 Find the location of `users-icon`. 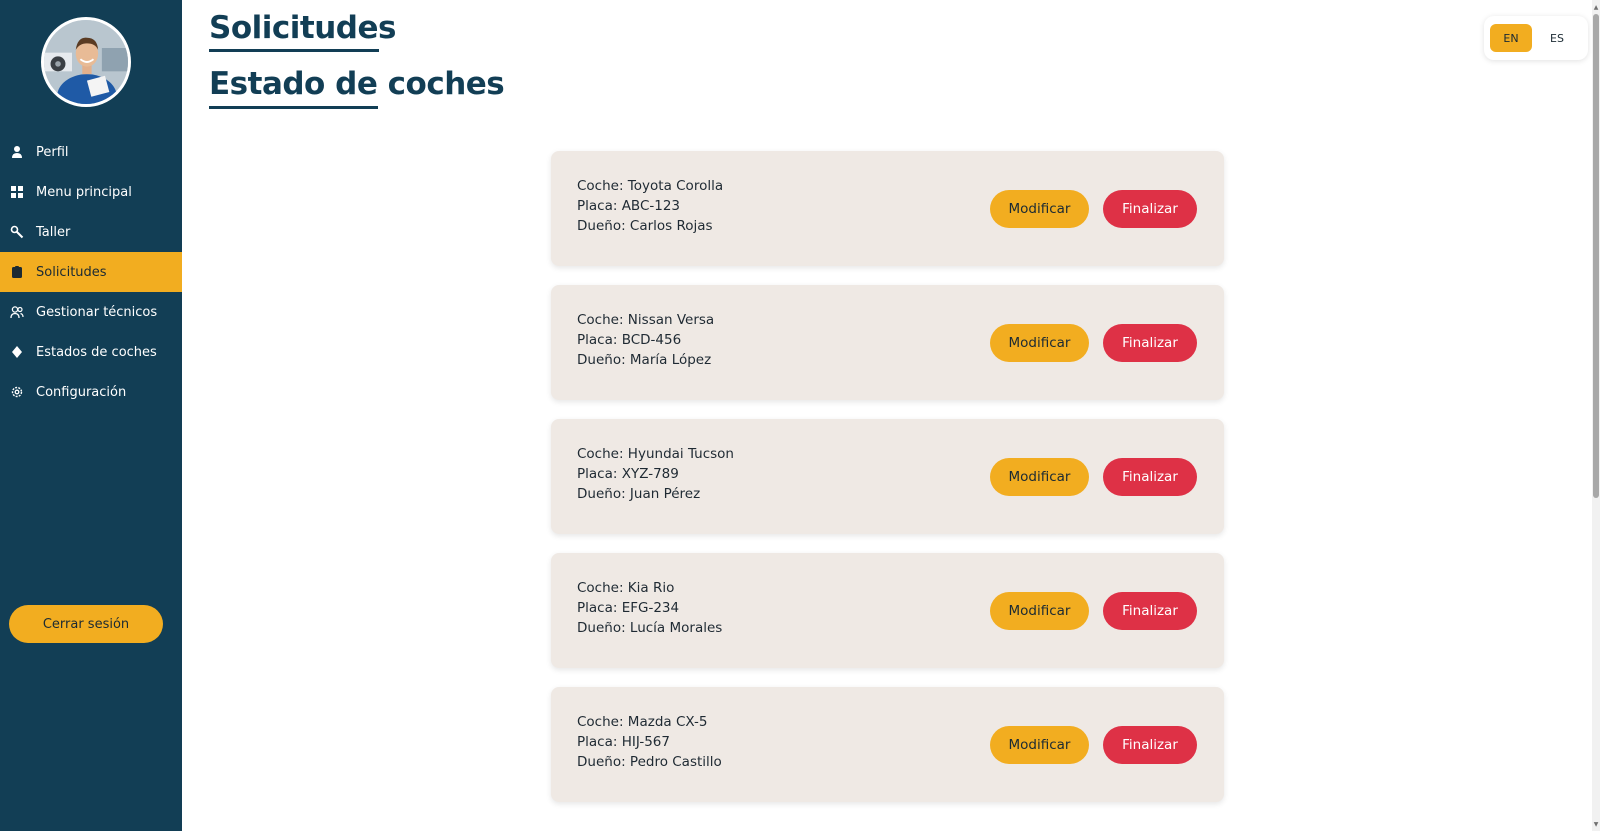

users-icon is located at coordinates (17, 312).